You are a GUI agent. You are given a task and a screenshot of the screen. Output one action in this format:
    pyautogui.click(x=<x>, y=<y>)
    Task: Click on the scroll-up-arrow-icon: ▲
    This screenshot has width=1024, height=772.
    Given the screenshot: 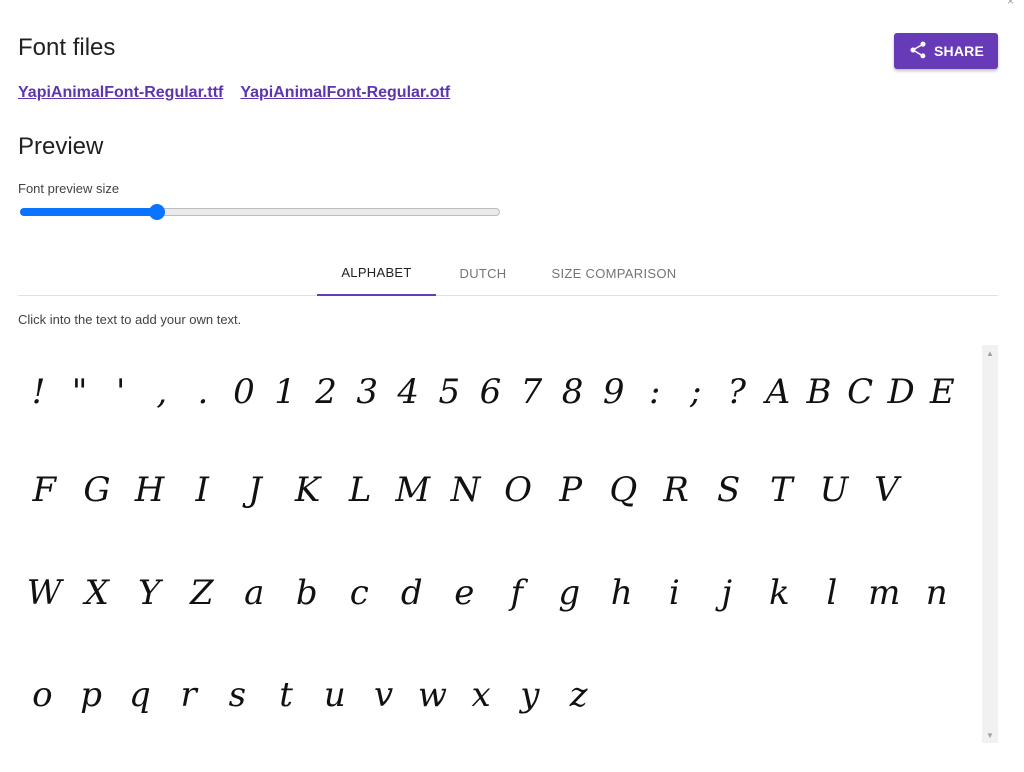 What is the action you would take?
    pyautogui.click(x=990, y=353)
    